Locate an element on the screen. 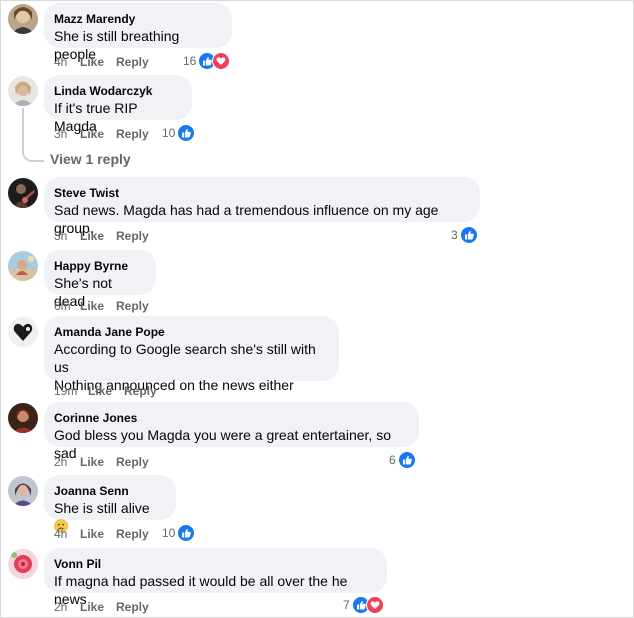 The image size is (634, 618). comment-author: Joanna Senn is located at coordinates (109, 491).